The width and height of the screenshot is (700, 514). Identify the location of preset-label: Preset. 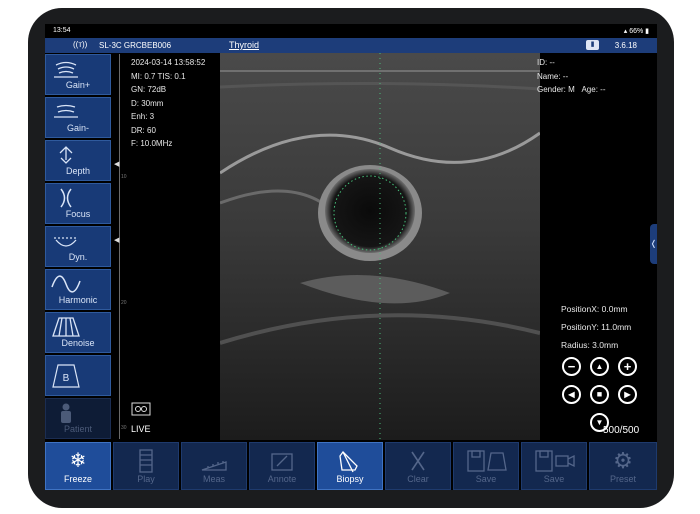
(622, 479).